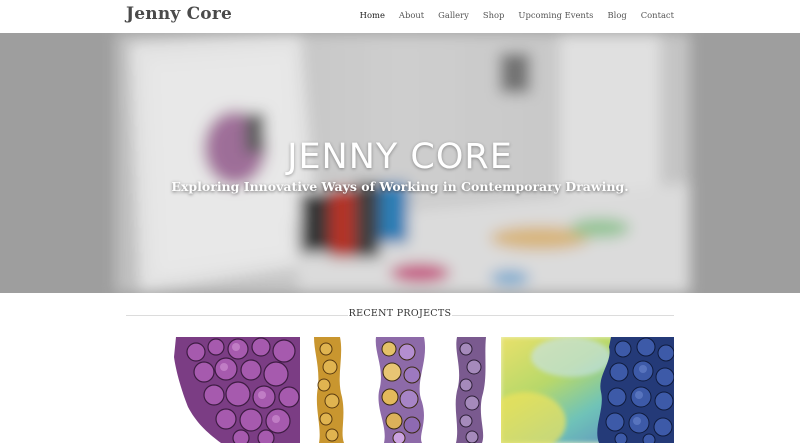 The width and height of the screenshot is (800, 443). What do you see at coordinates (494, 15) in the screenshot?
I see `nav-item-shop: Shop` at bounding box center [494, 15].